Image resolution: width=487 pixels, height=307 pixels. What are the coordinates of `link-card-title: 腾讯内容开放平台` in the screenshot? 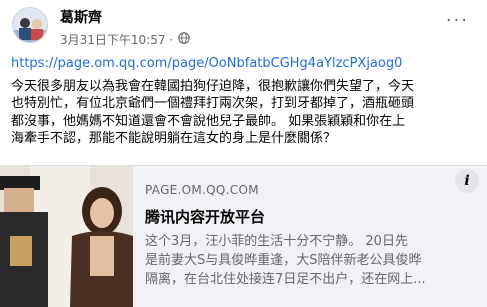 It's located at (205, 216).